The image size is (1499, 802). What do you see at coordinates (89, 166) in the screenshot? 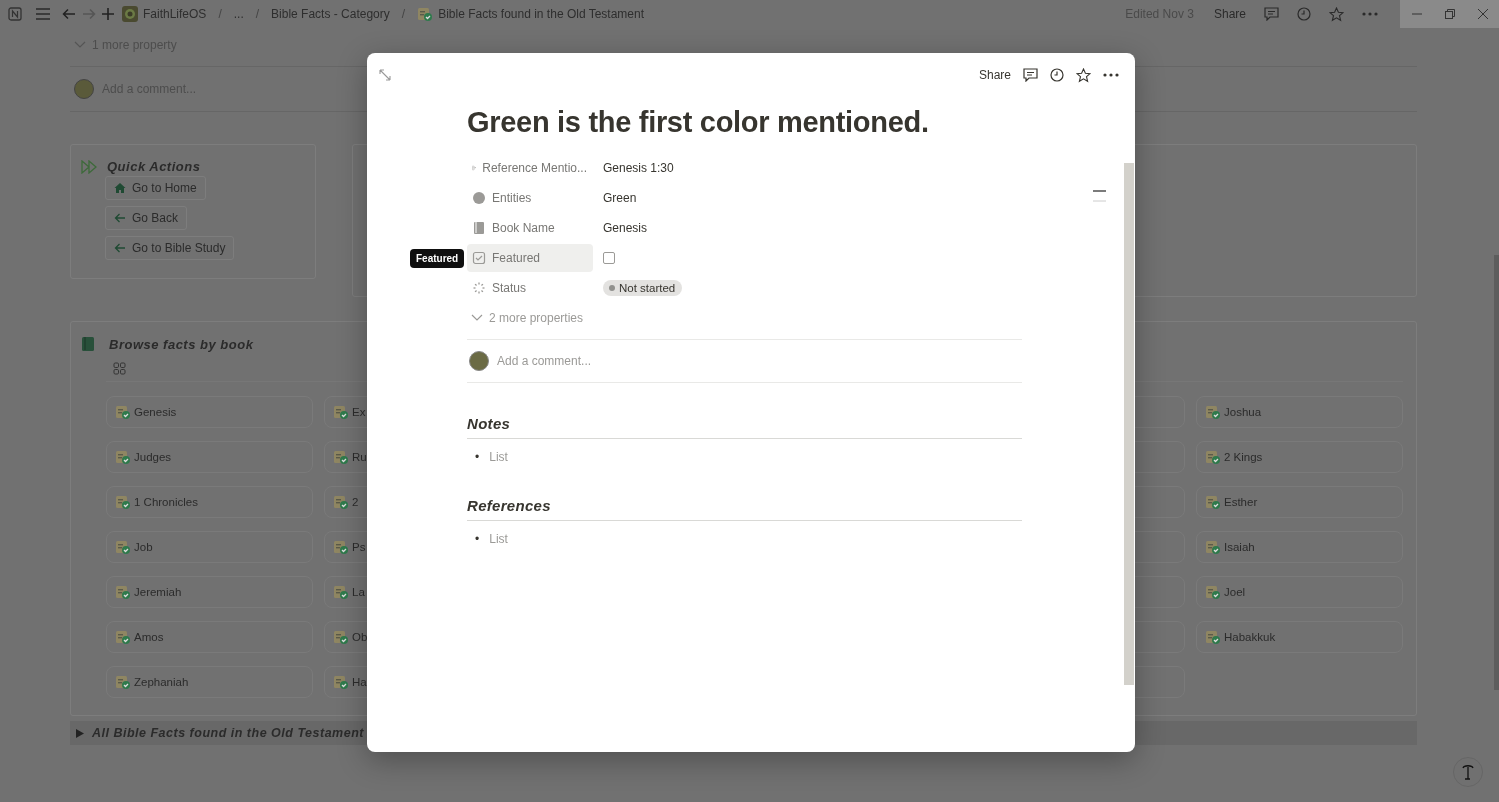
I see `fast-forward-icon` at bounding box center [89, 166].